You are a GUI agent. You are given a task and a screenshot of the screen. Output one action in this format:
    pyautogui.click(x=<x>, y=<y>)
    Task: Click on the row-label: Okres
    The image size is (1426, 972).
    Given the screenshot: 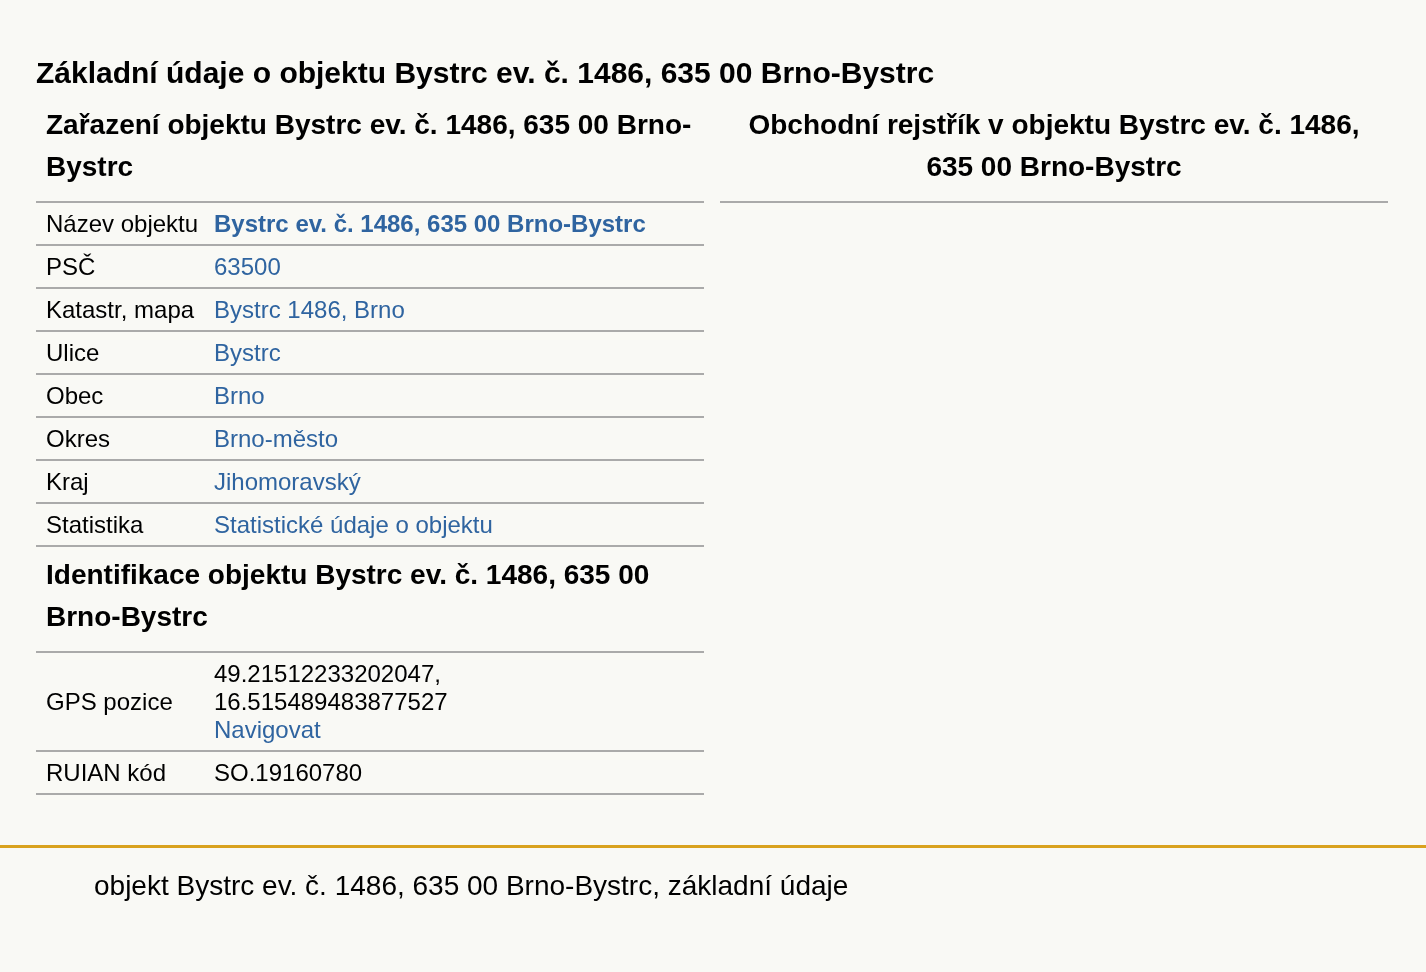 What is the action you would take?
    pyautogui.click(x=125, y=438)
    